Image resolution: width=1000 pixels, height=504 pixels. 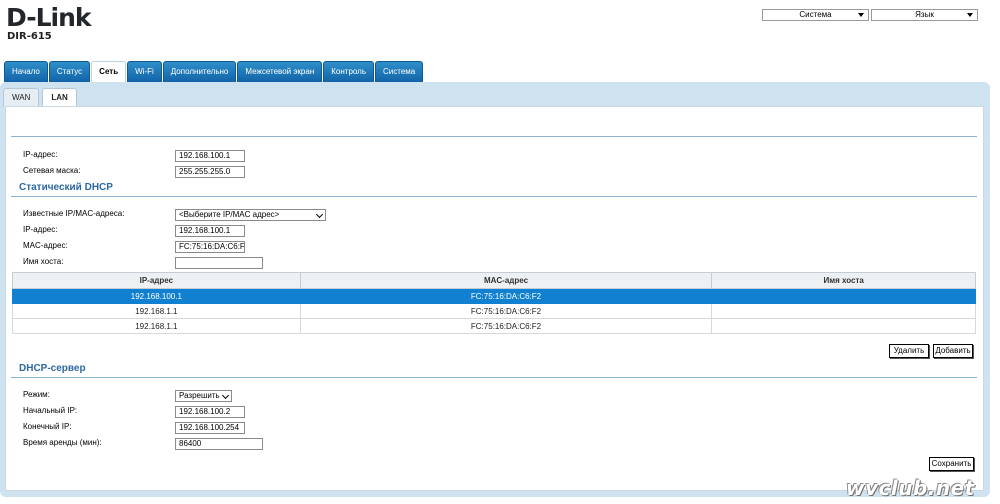 I want to click on start-ip-input: 192.168.100.2, so click(x=210, y=412).